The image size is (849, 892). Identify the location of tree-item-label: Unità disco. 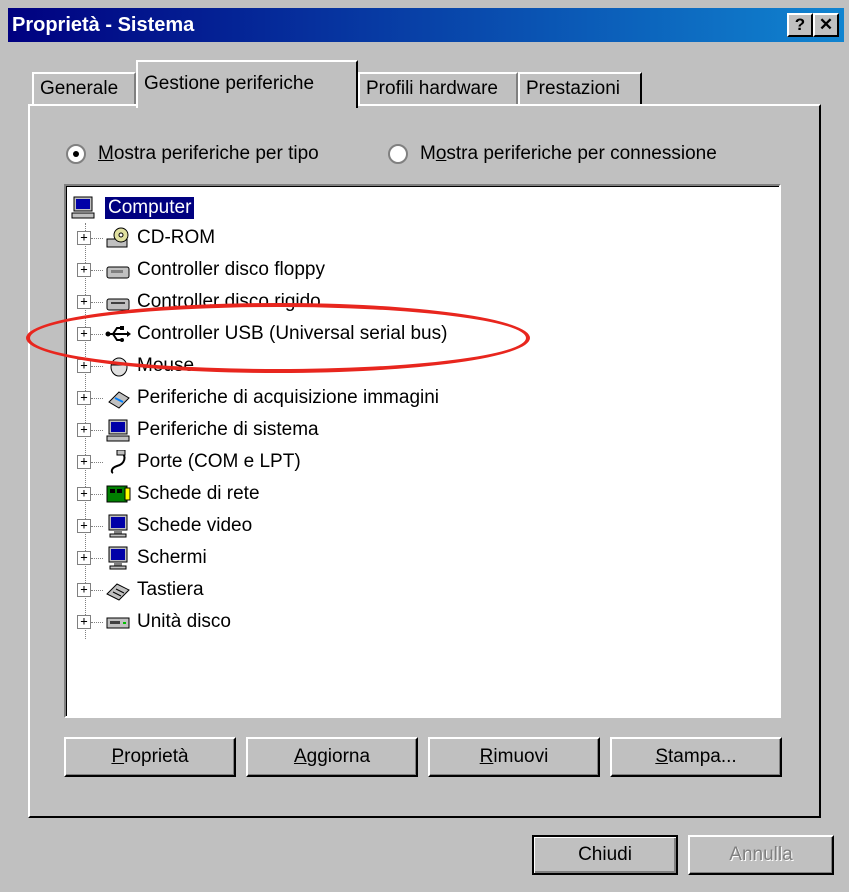
(184, 621).